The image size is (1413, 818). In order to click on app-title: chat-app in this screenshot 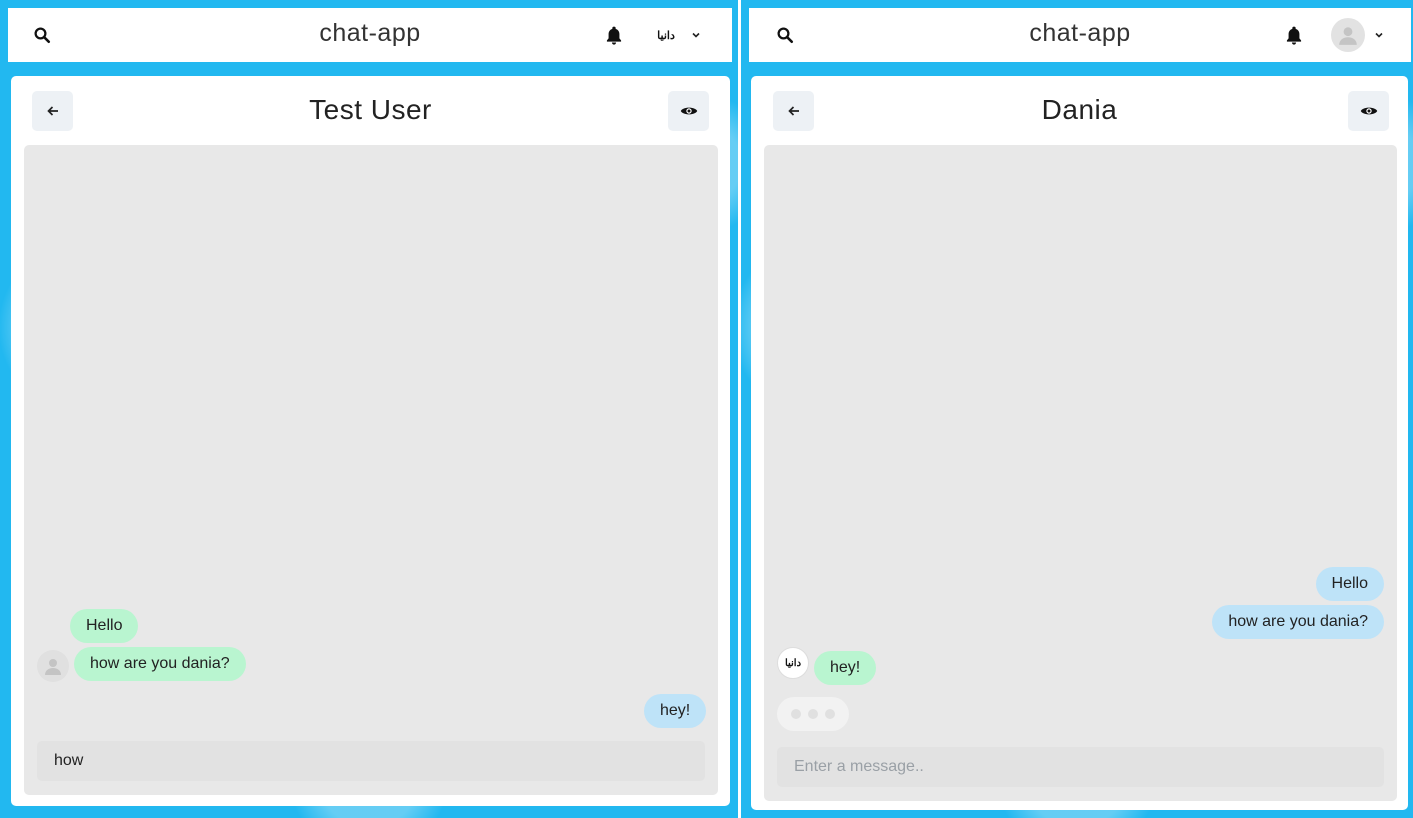, I will do `click(1080, 33)`.